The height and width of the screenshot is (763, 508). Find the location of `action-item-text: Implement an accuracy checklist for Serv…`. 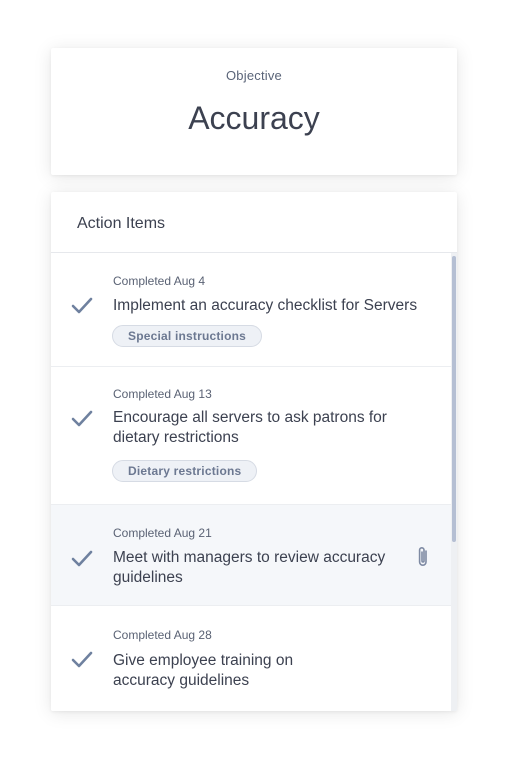

action-item-text: Implement an accuracy checklist for Serv… is located at coordinates (265, 305).